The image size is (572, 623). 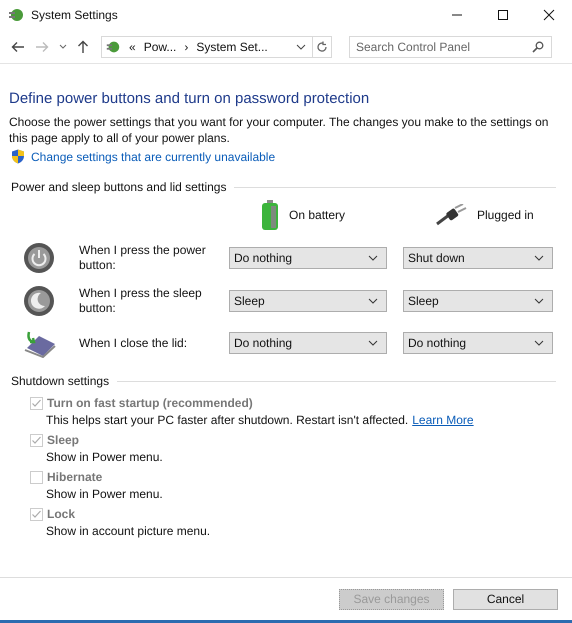 I want to click on breadcrumb-item: ›, so click(x=186, y=47).